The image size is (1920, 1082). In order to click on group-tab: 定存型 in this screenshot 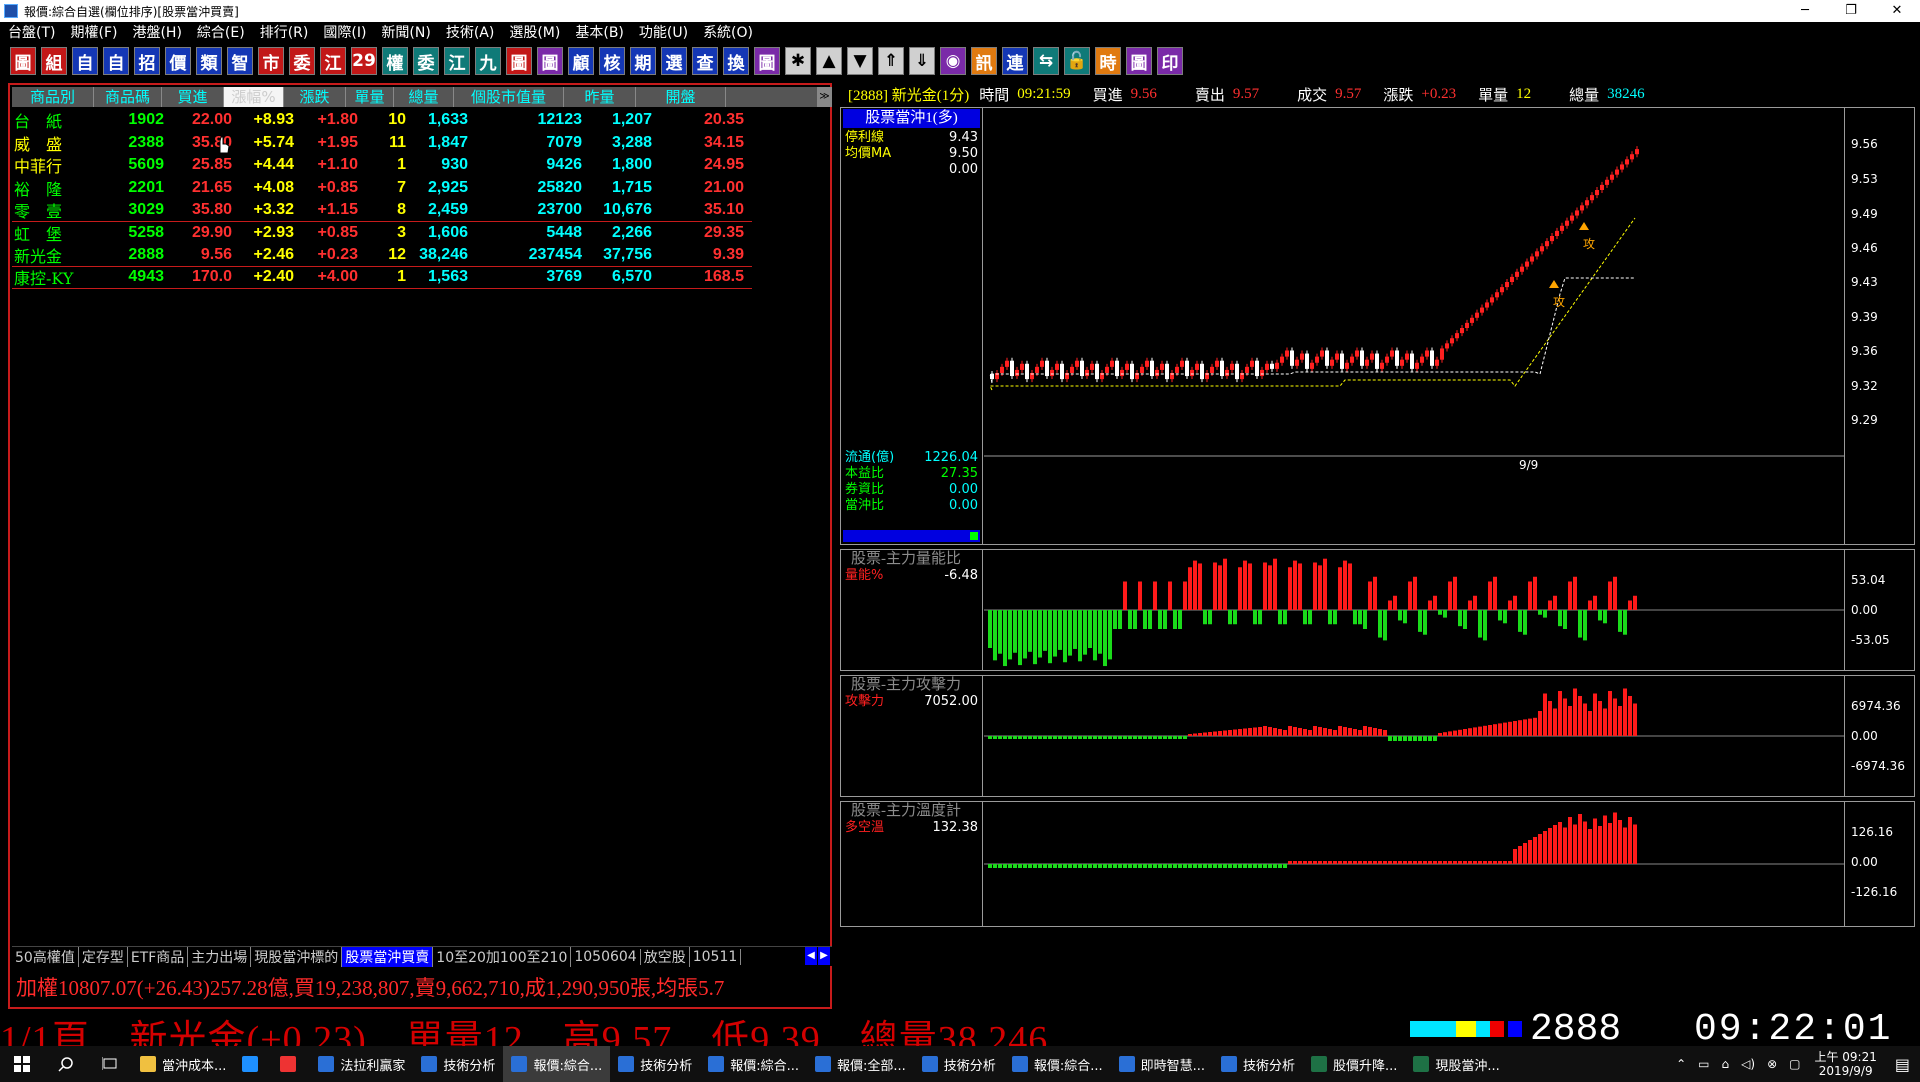, I will do `click(103, 956)`.